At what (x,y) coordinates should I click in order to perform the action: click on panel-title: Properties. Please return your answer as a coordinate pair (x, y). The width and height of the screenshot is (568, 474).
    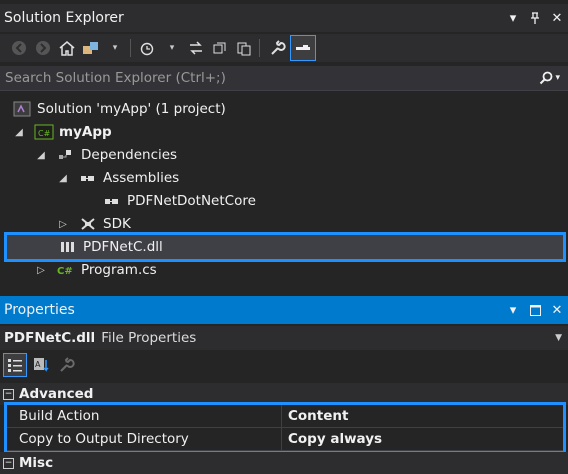
    Looking at the image, I should click on (39, 310).